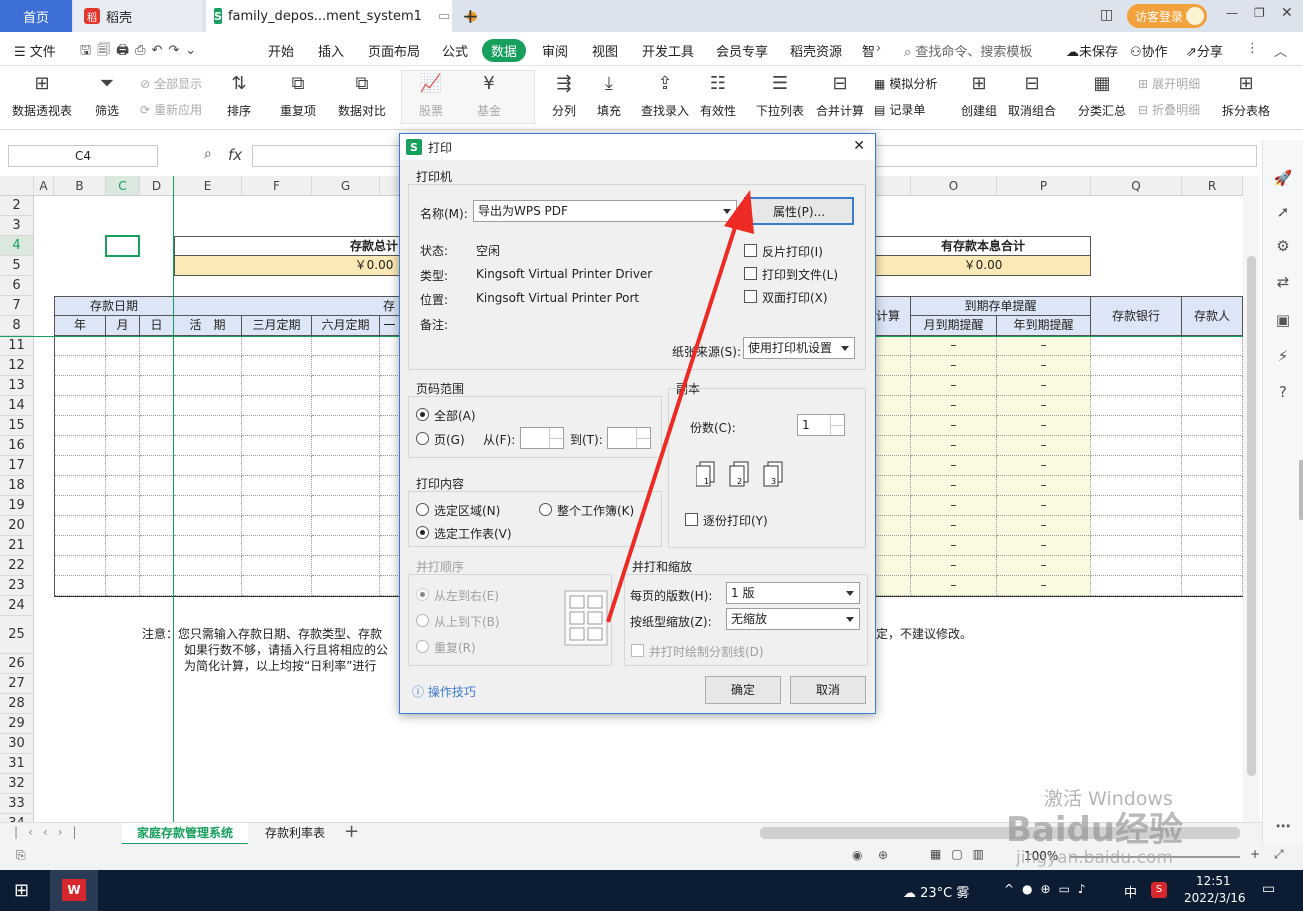  What do you see at coordinates (17, 386) in the screenshot?
I see `row-header-13: 13` at bounding box center [17, 386].